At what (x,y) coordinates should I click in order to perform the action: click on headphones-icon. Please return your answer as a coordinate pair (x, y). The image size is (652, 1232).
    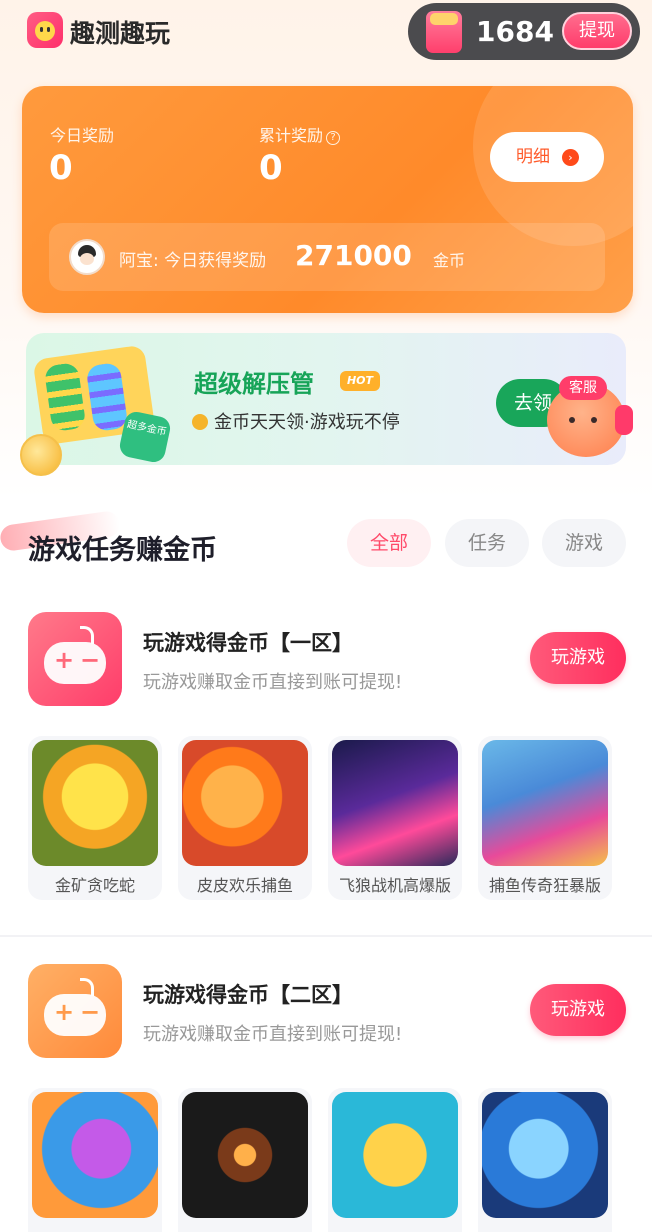
    Looking at the image, I should click on (624, 420).